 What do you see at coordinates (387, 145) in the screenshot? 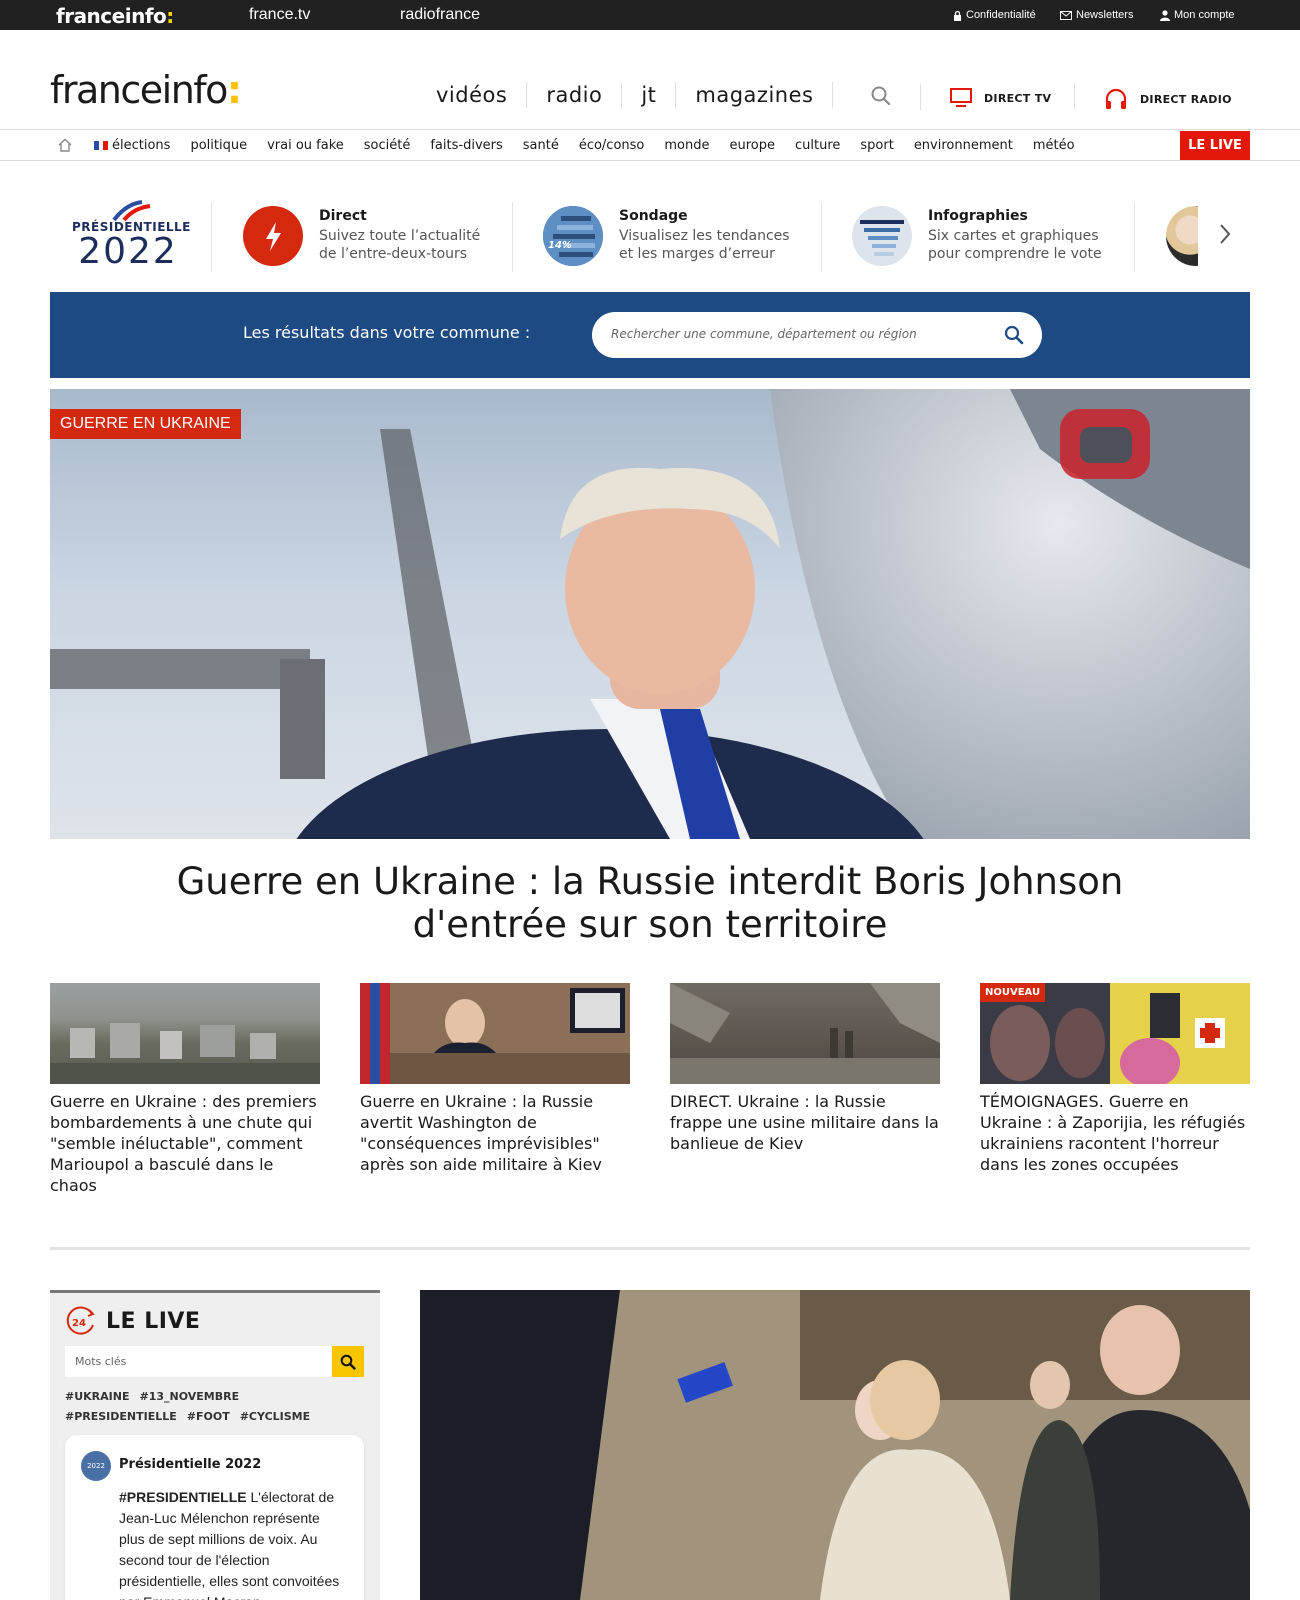
I see `category-societe: société` at bounding box center [387, 145].